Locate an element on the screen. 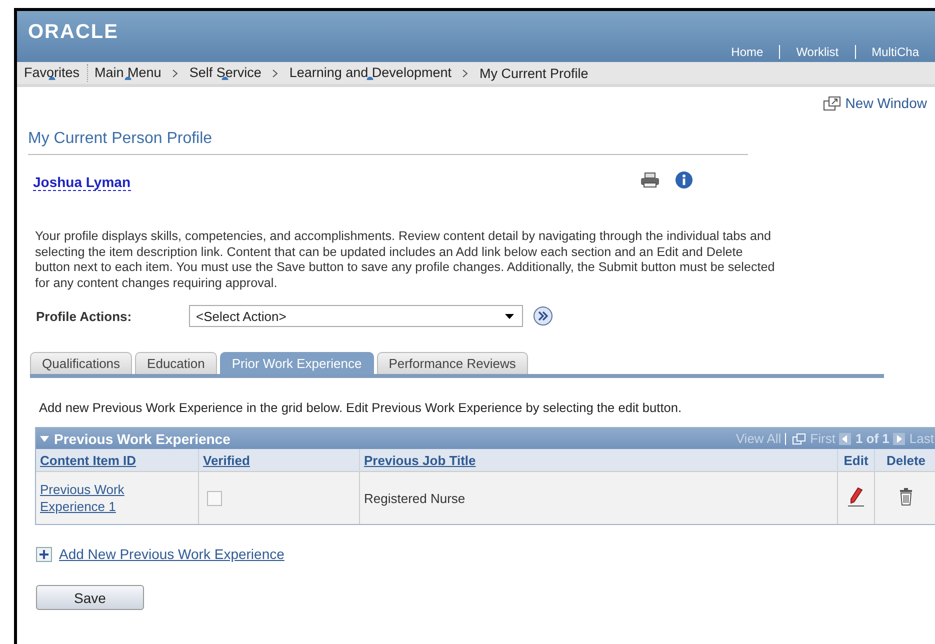  collapse-icon is located at coordinates (44, 439).